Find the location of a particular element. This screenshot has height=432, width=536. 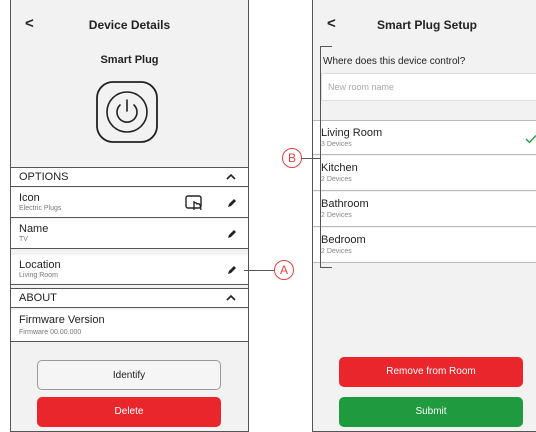

submit-button: Submit is located at coordinates (431, 412).